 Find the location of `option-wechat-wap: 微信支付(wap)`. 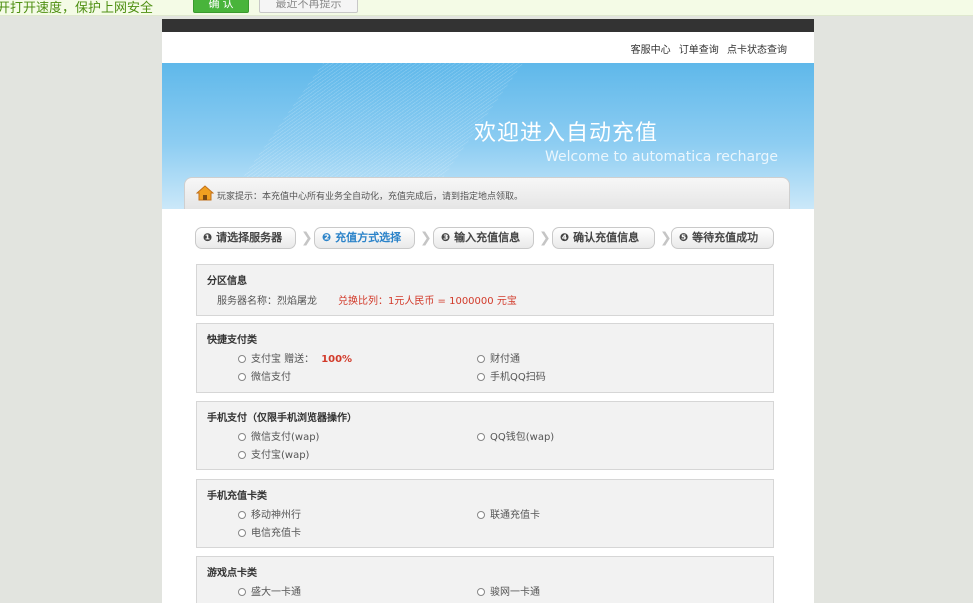

option-wechat-wap: 微信支付(wap) is located at coordinates (278, 435).